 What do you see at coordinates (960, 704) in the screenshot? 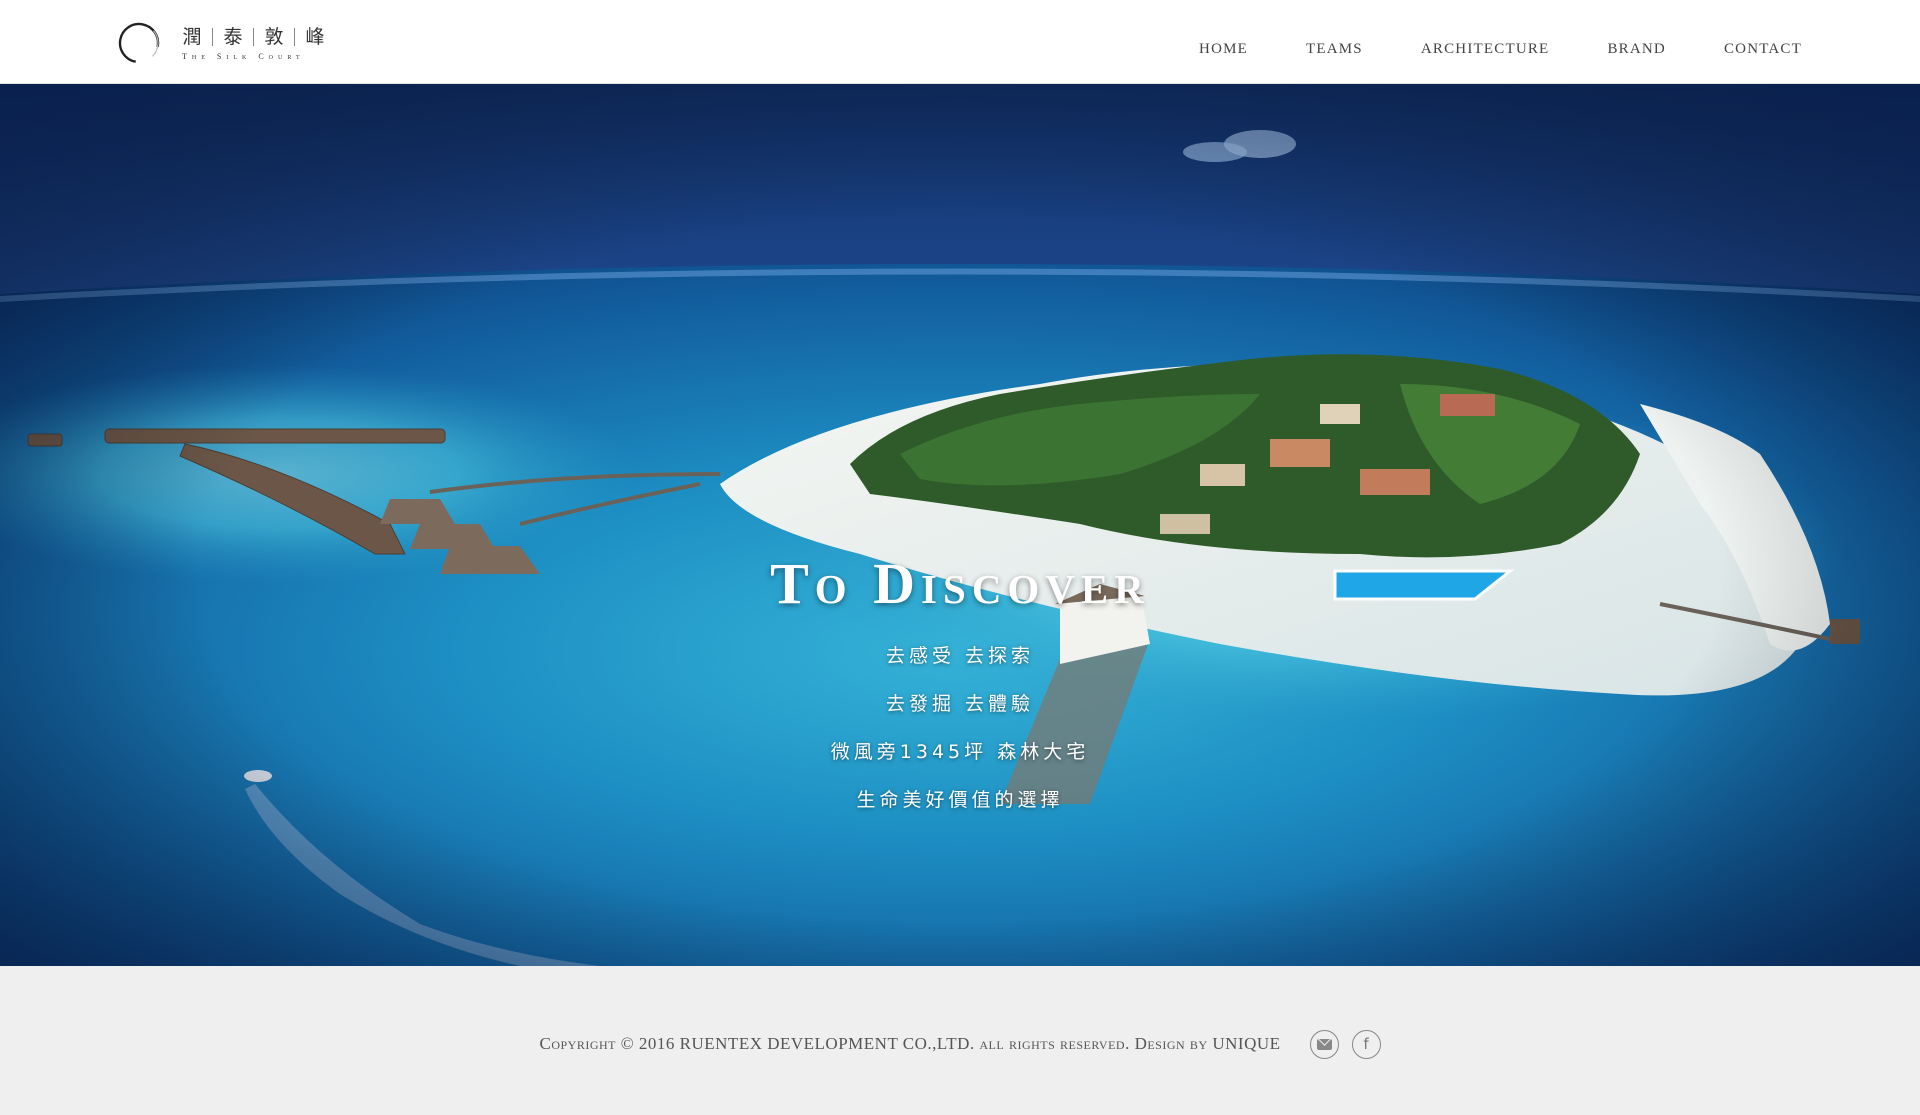
I see `hero-line: 去發掘 去體驗` at bounding box center [960, 704].